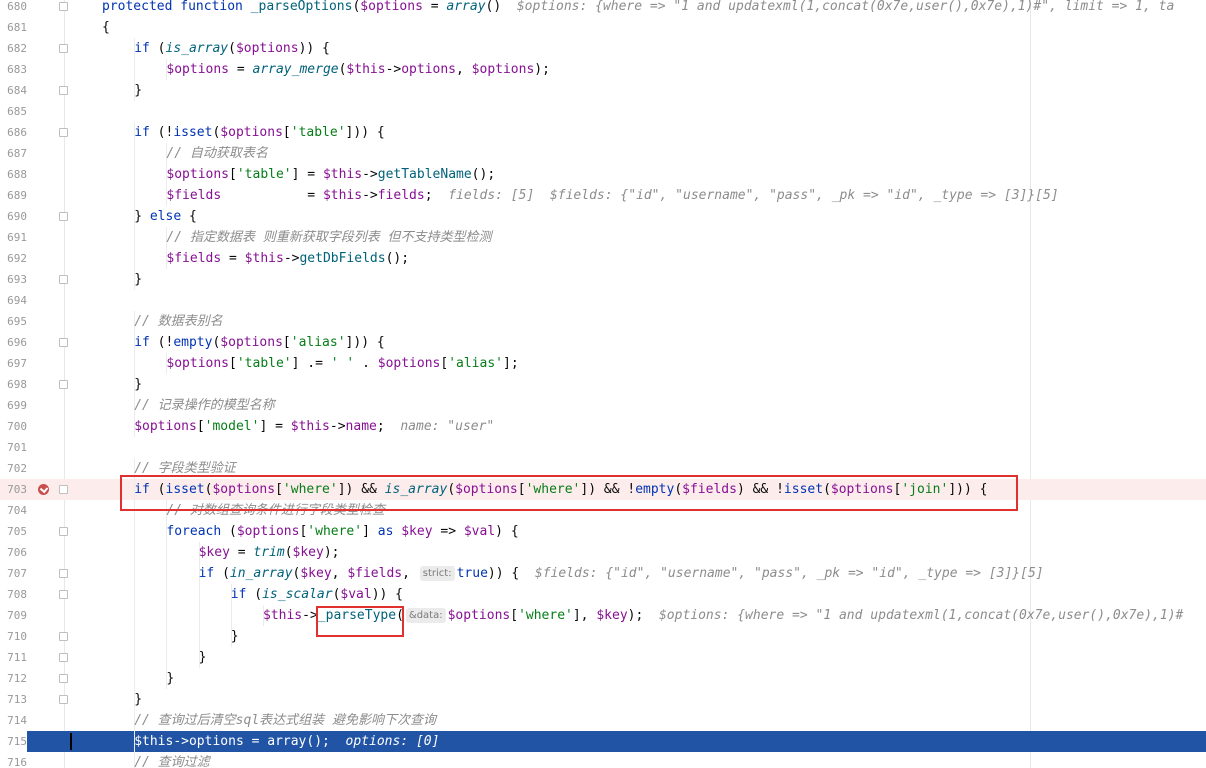 Image resolution: width=1206 pixels, height=768 pixels. Describe the element at coordinates (13, 27) in the screenshot. I see `line-number: 681` at that location.